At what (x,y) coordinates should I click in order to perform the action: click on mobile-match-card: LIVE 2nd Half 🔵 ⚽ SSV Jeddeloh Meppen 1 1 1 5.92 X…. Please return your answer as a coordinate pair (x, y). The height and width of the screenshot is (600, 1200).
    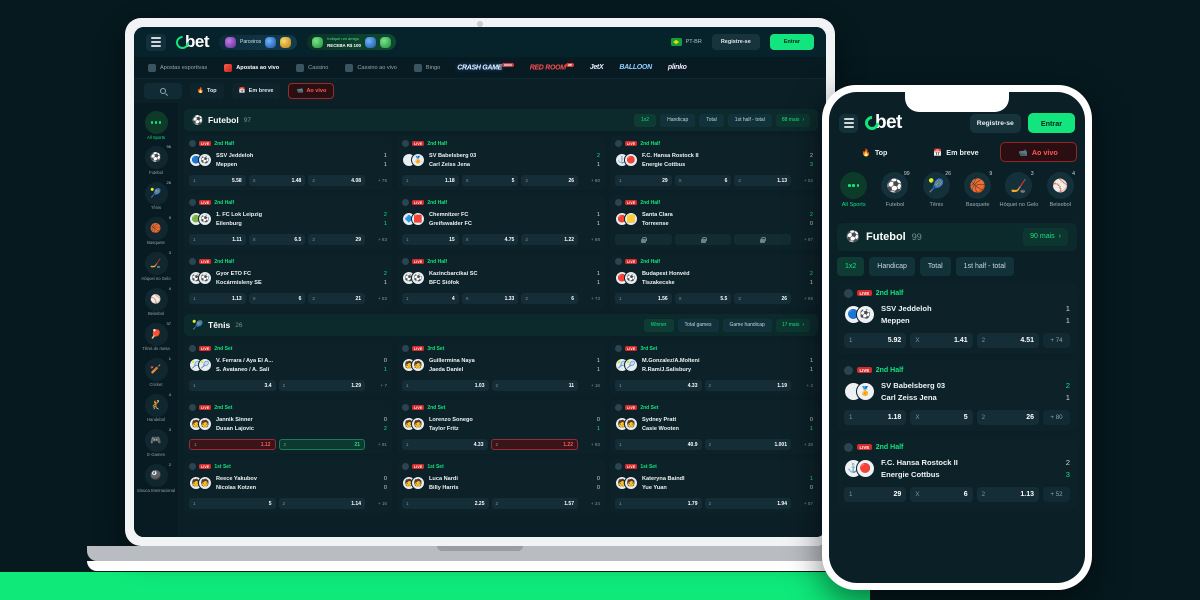
    Looking at the image, I should click on (957, 318).